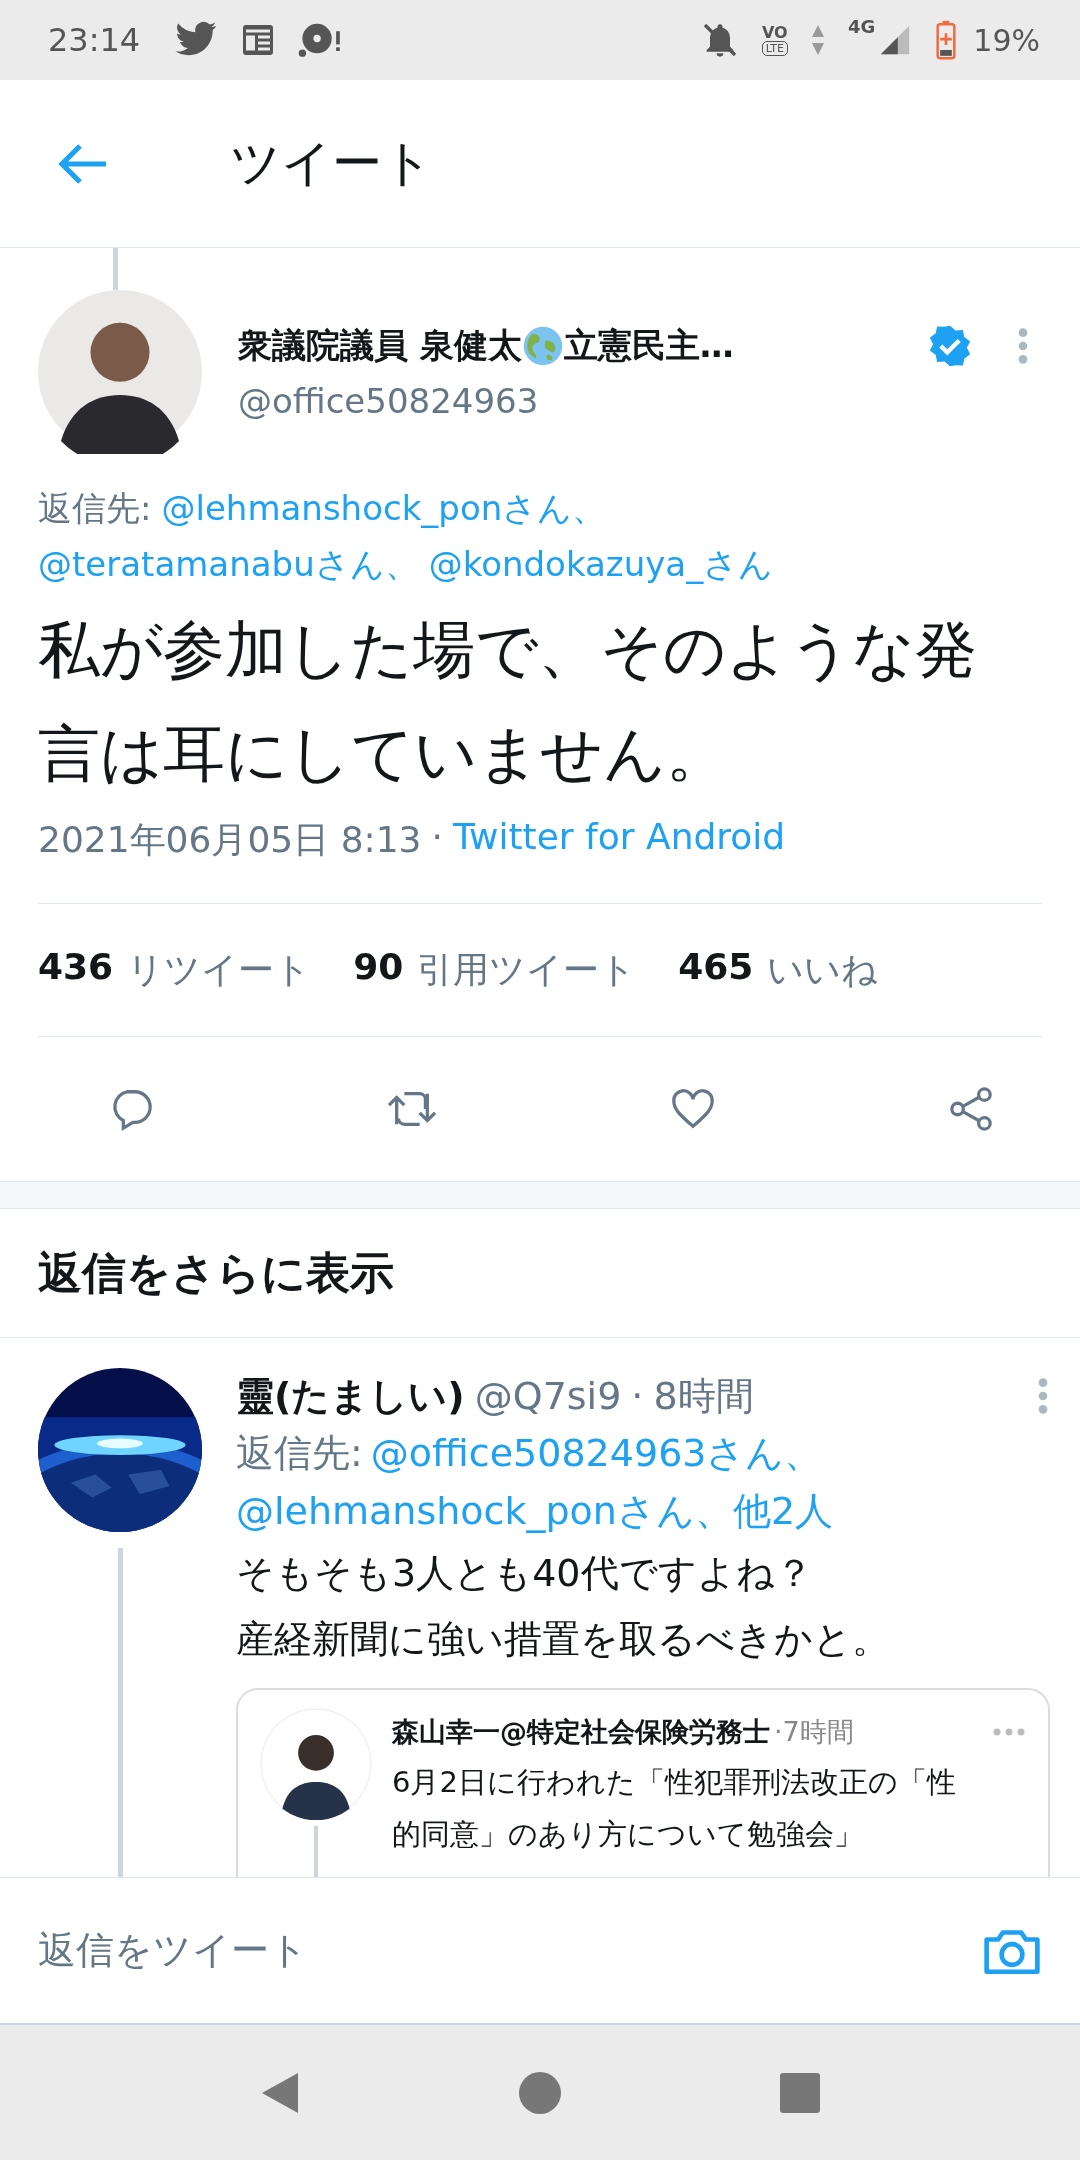 The height and width of the screenshot is (2160, 1080). I want to click on tweet-text: 言は耳にしていません。, so click(383, 754).